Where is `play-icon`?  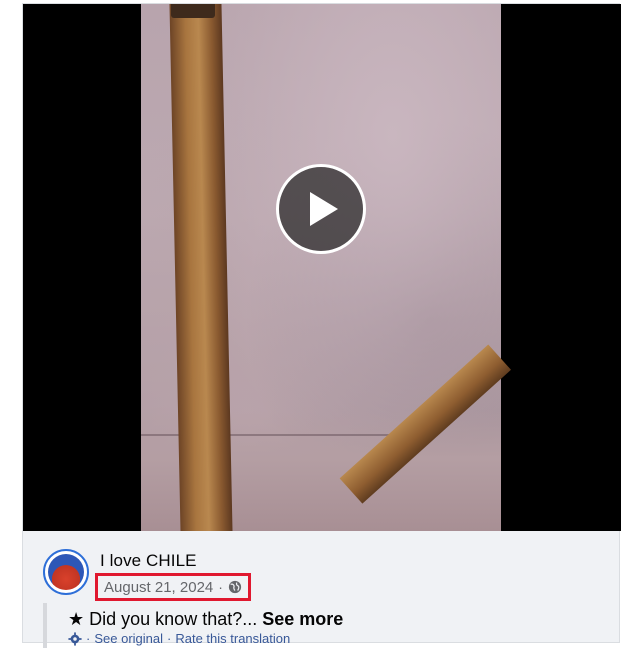
play-icon is located at coordinates (324, 209).